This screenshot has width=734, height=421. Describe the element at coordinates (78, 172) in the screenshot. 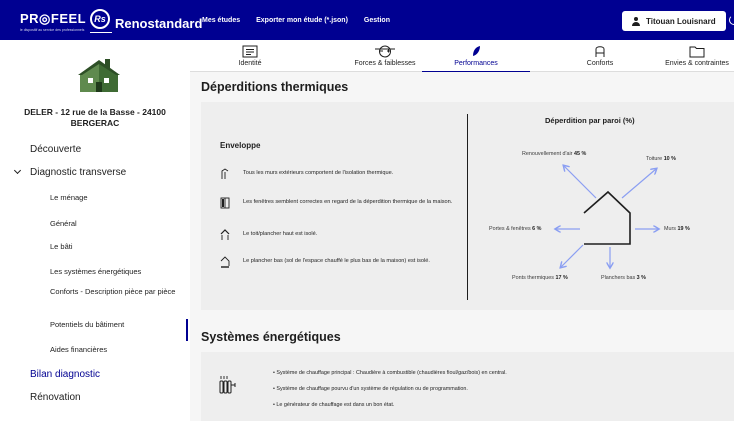

I see `sidebar-item-diagnostic-transverse: Diagnostic transverse` at that location.